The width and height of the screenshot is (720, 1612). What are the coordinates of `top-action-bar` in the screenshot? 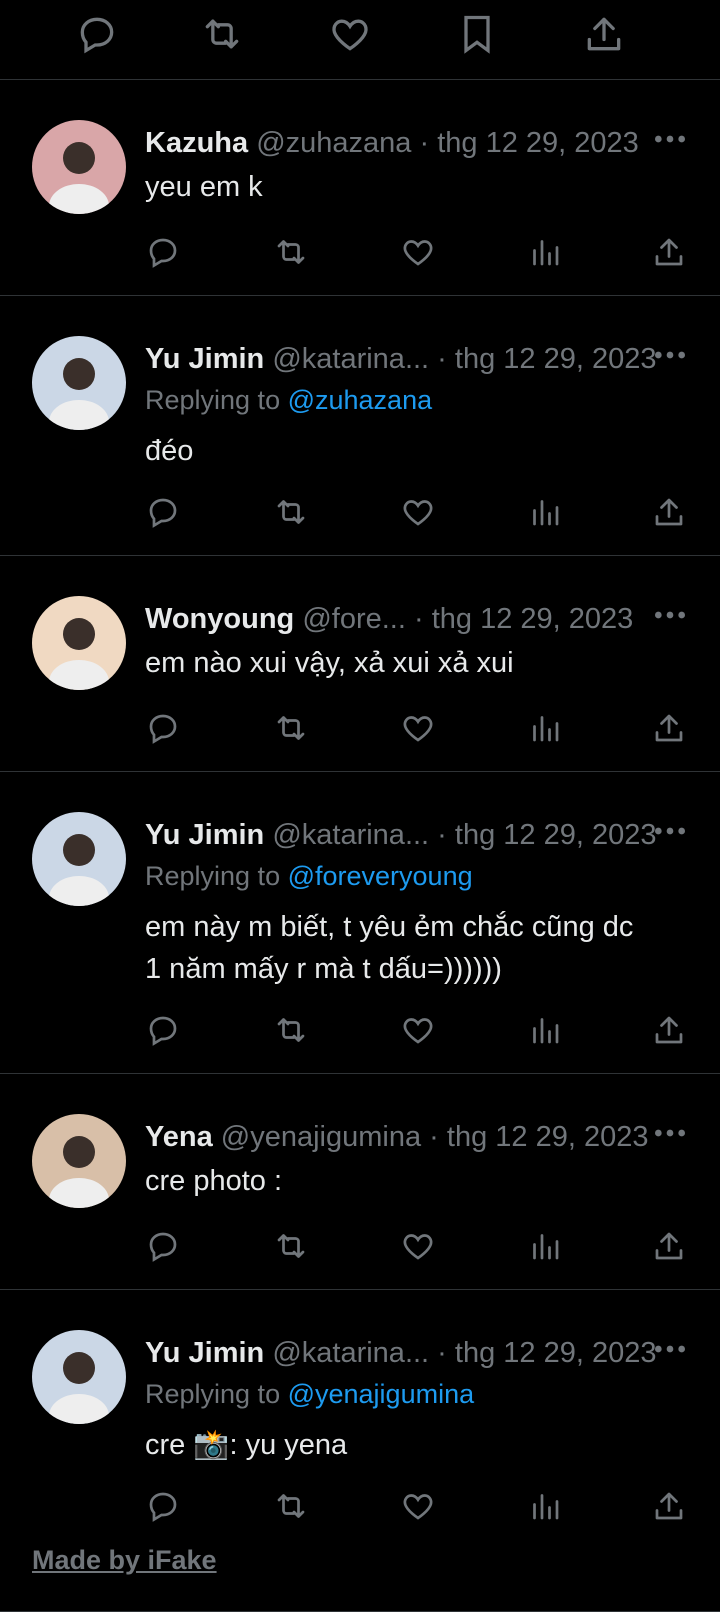 It's located at (360, 40).